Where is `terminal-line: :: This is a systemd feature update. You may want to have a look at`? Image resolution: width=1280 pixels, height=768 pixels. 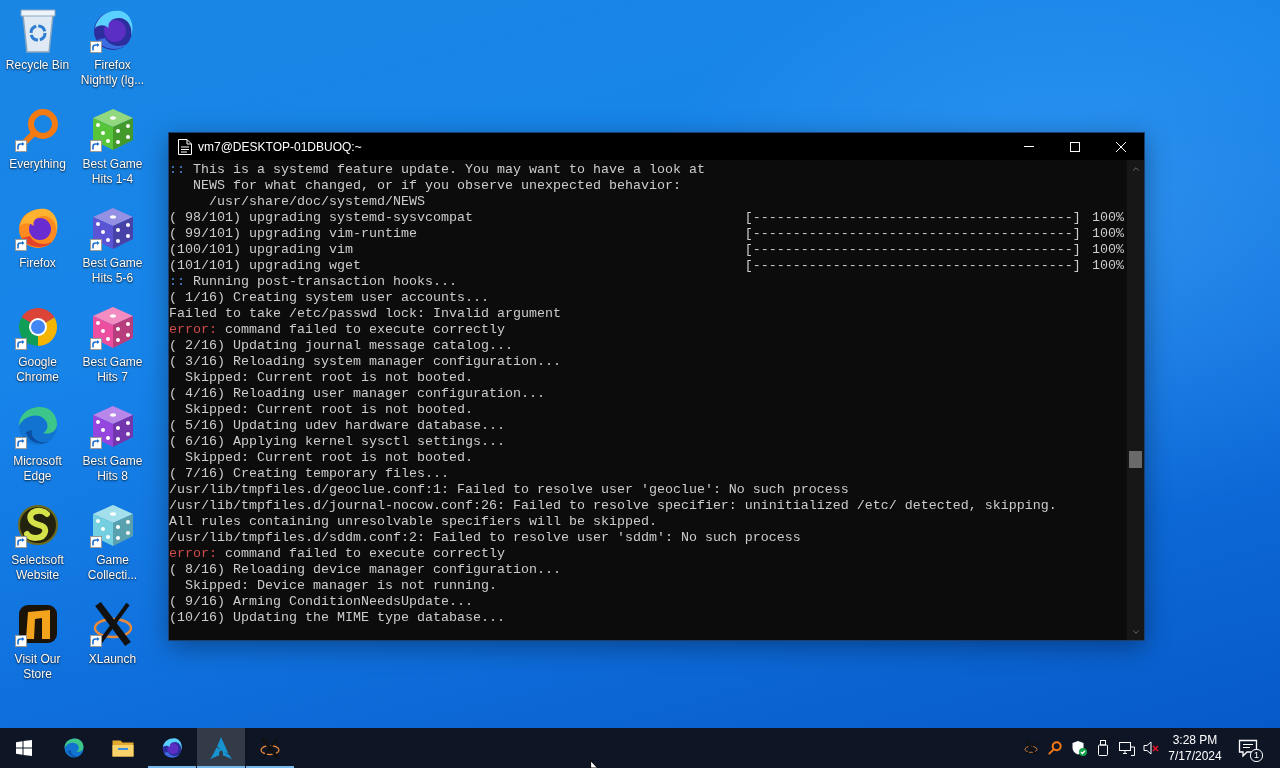
terminal-line: :: This is a systemd feature update. You may want to have a look at is located at coordinates (437, 170).